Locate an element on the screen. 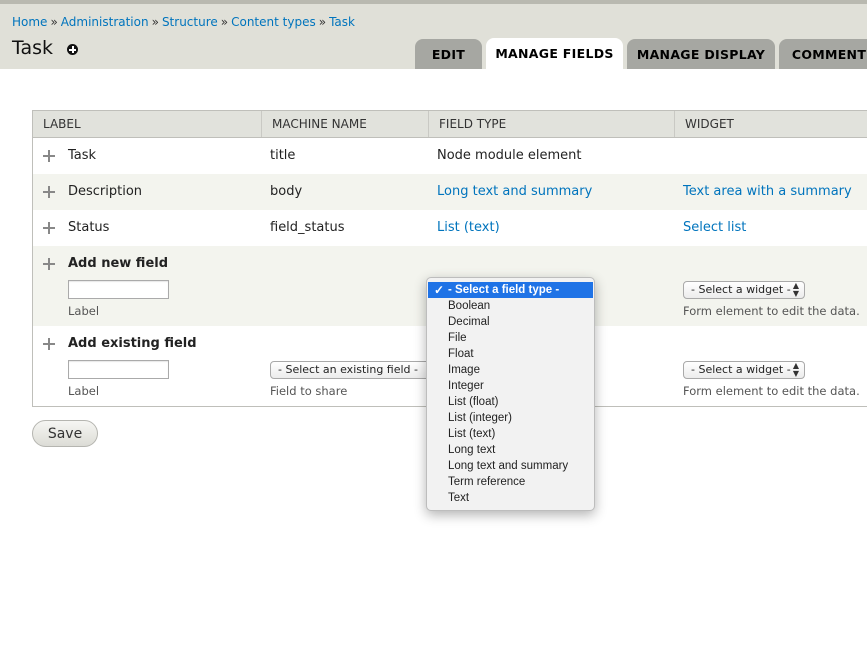 This screenshot has height=658, width=867. toolbar-shadow is located at coordinates (433, 2).